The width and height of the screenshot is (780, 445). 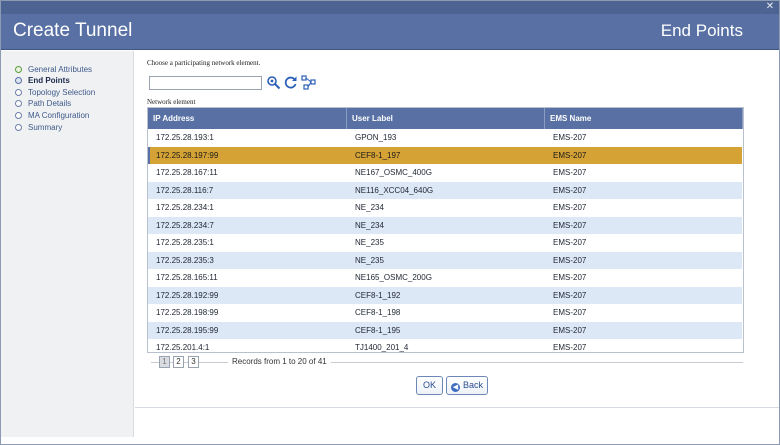 I want to click on back-arrow-icon: ◀, so click(x=455, y=387).